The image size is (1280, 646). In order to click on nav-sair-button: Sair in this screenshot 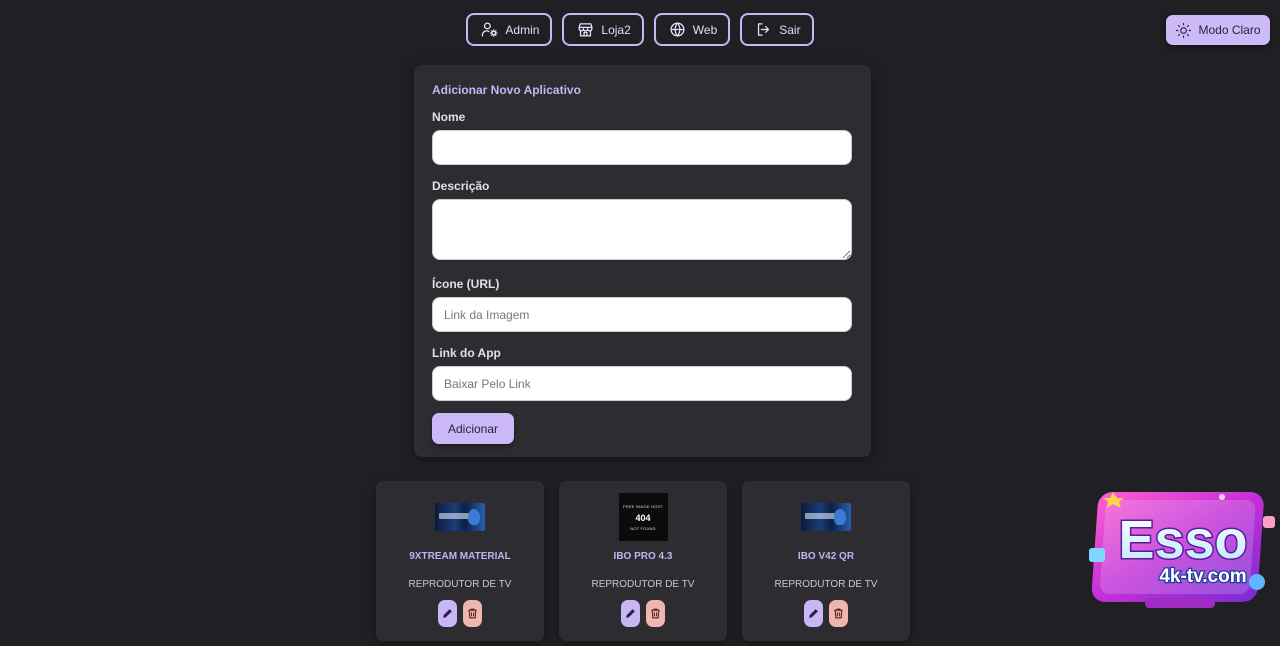, I will do `click(777, 29)`.